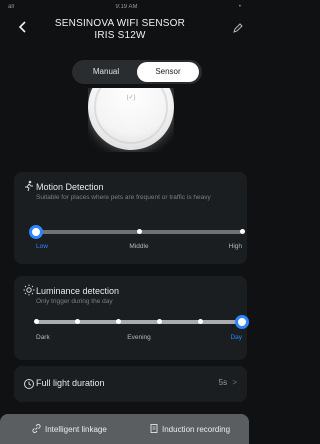 This screenshot has width=320, height=444. Describe the element at coordinates (242, 231) in the screenshot. I see `motion-tick-high` at that location.